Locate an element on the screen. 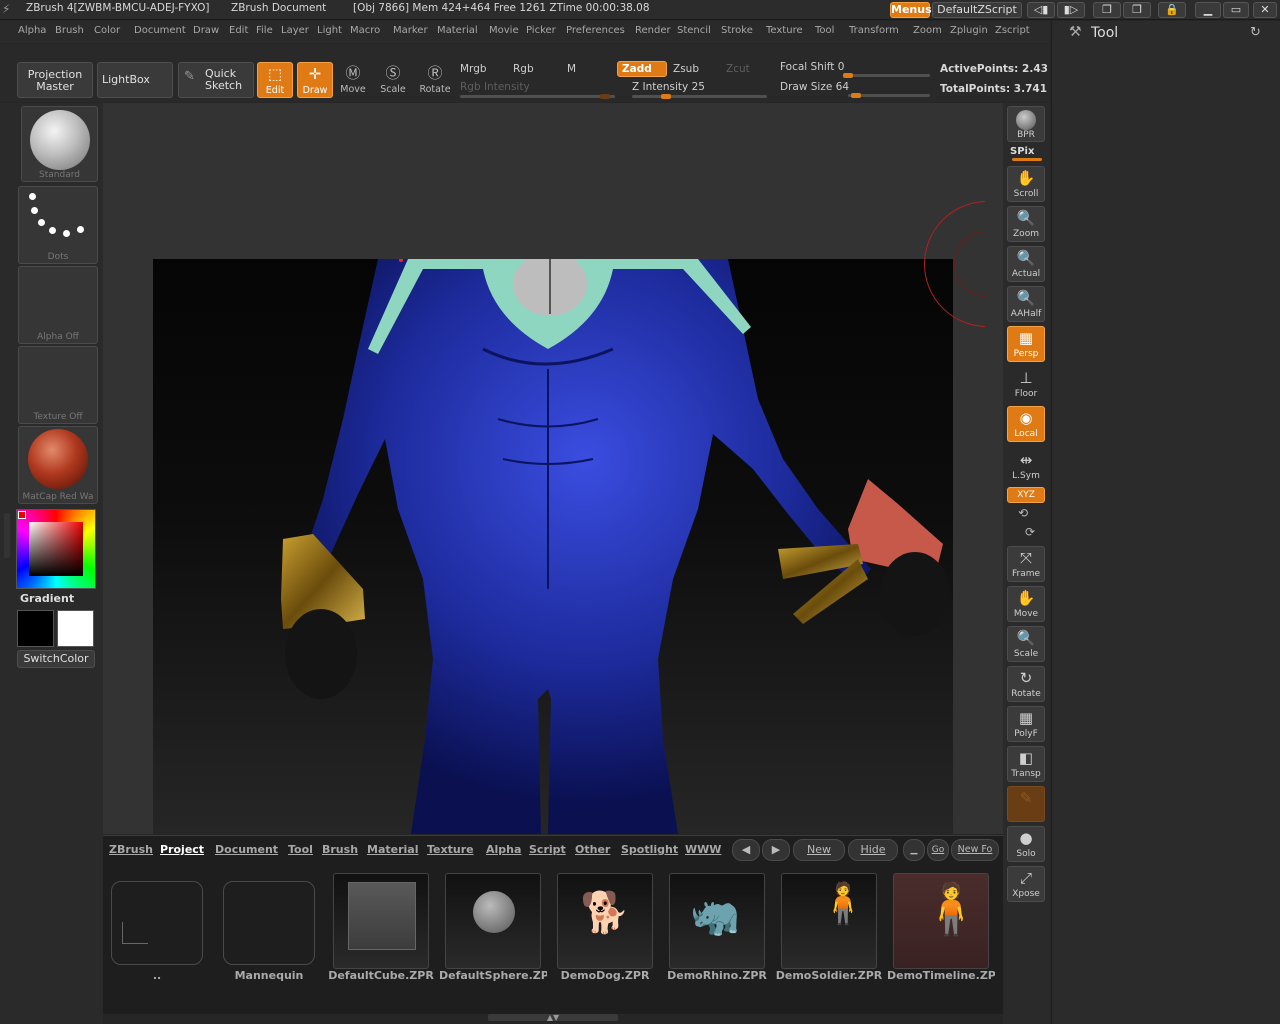 The height and width of the screenshot is (1024, 1280). polyf-button: ▦ PolyF is located at coordinates (1026, 724).